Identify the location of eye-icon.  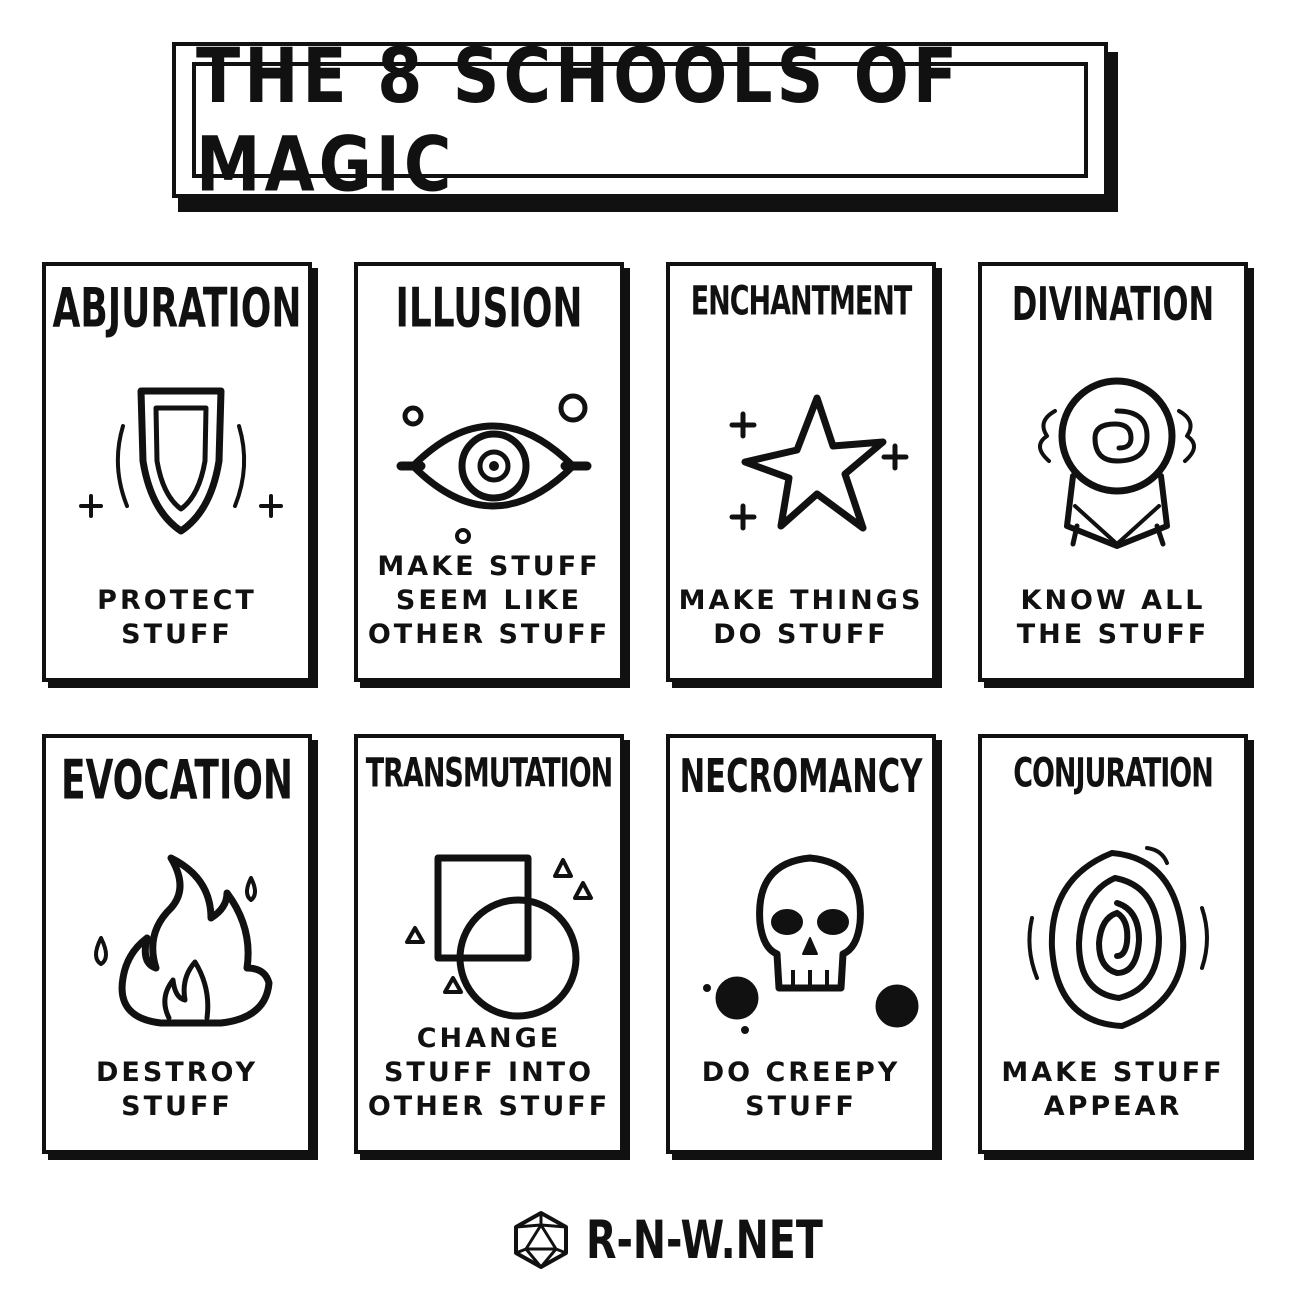
(494, 468).